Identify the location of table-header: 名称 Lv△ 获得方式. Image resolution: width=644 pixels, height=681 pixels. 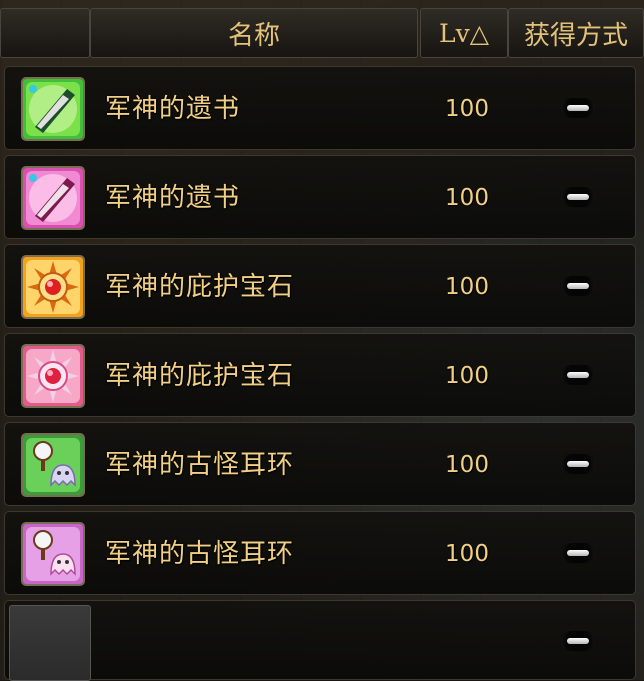
(322, 33).